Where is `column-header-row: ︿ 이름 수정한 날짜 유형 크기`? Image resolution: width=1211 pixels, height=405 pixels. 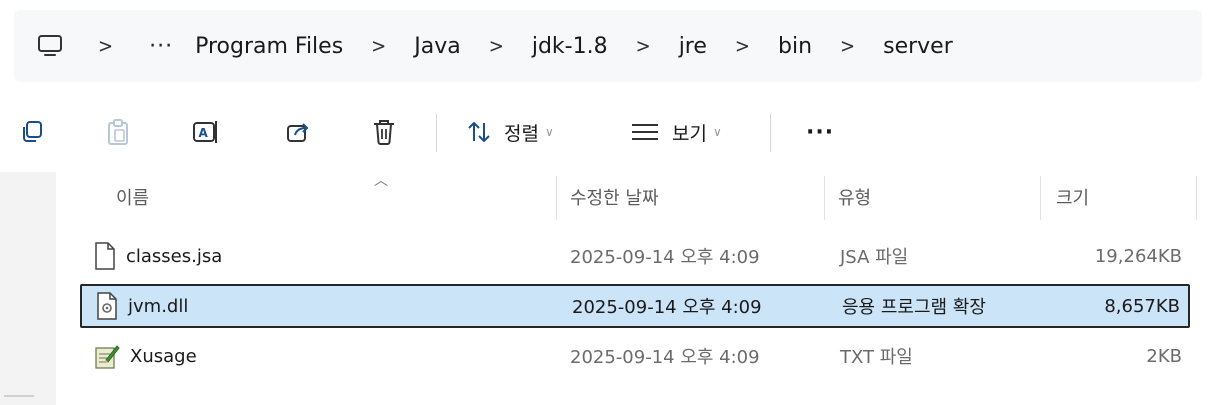
column-header-row: ︿ 이름 수정한 날짜 유형 크기 is located at coordinates (633, 197).